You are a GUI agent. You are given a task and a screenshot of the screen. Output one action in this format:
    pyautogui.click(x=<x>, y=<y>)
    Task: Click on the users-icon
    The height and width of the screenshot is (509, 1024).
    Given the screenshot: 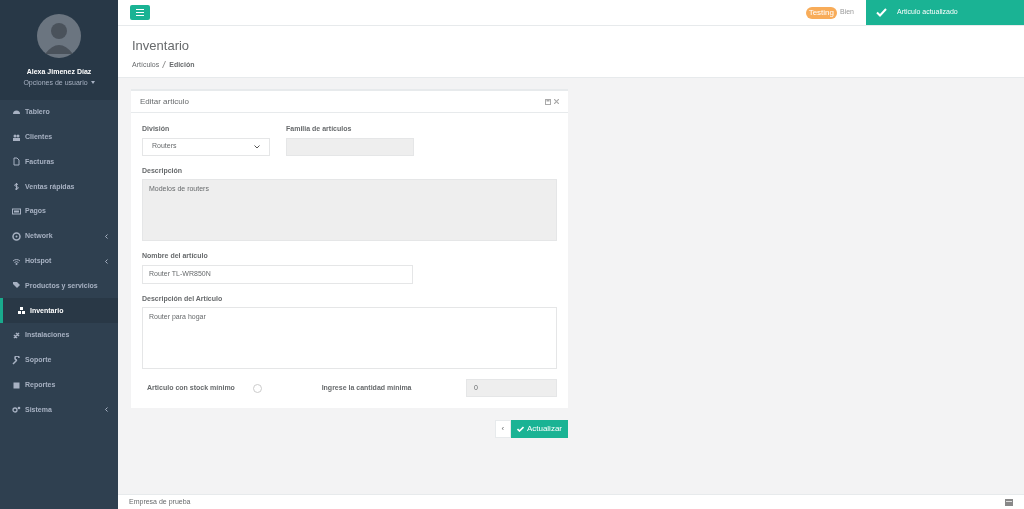 What is the action you would take?
    pyautogui.click(x=16, y=137)
    